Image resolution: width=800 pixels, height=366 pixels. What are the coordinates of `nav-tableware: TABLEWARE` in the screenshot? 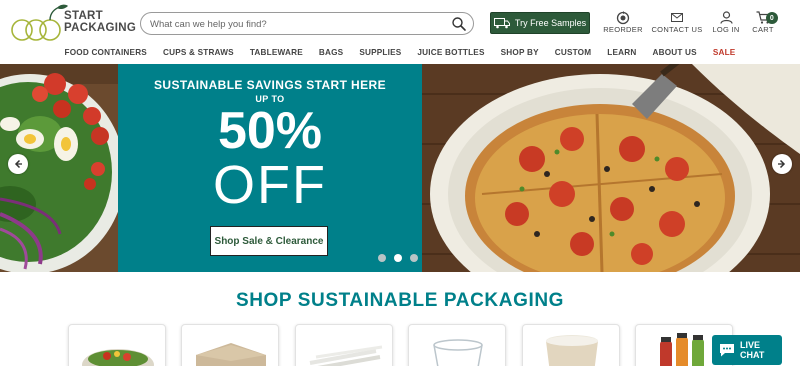 It's located at (276, 54).